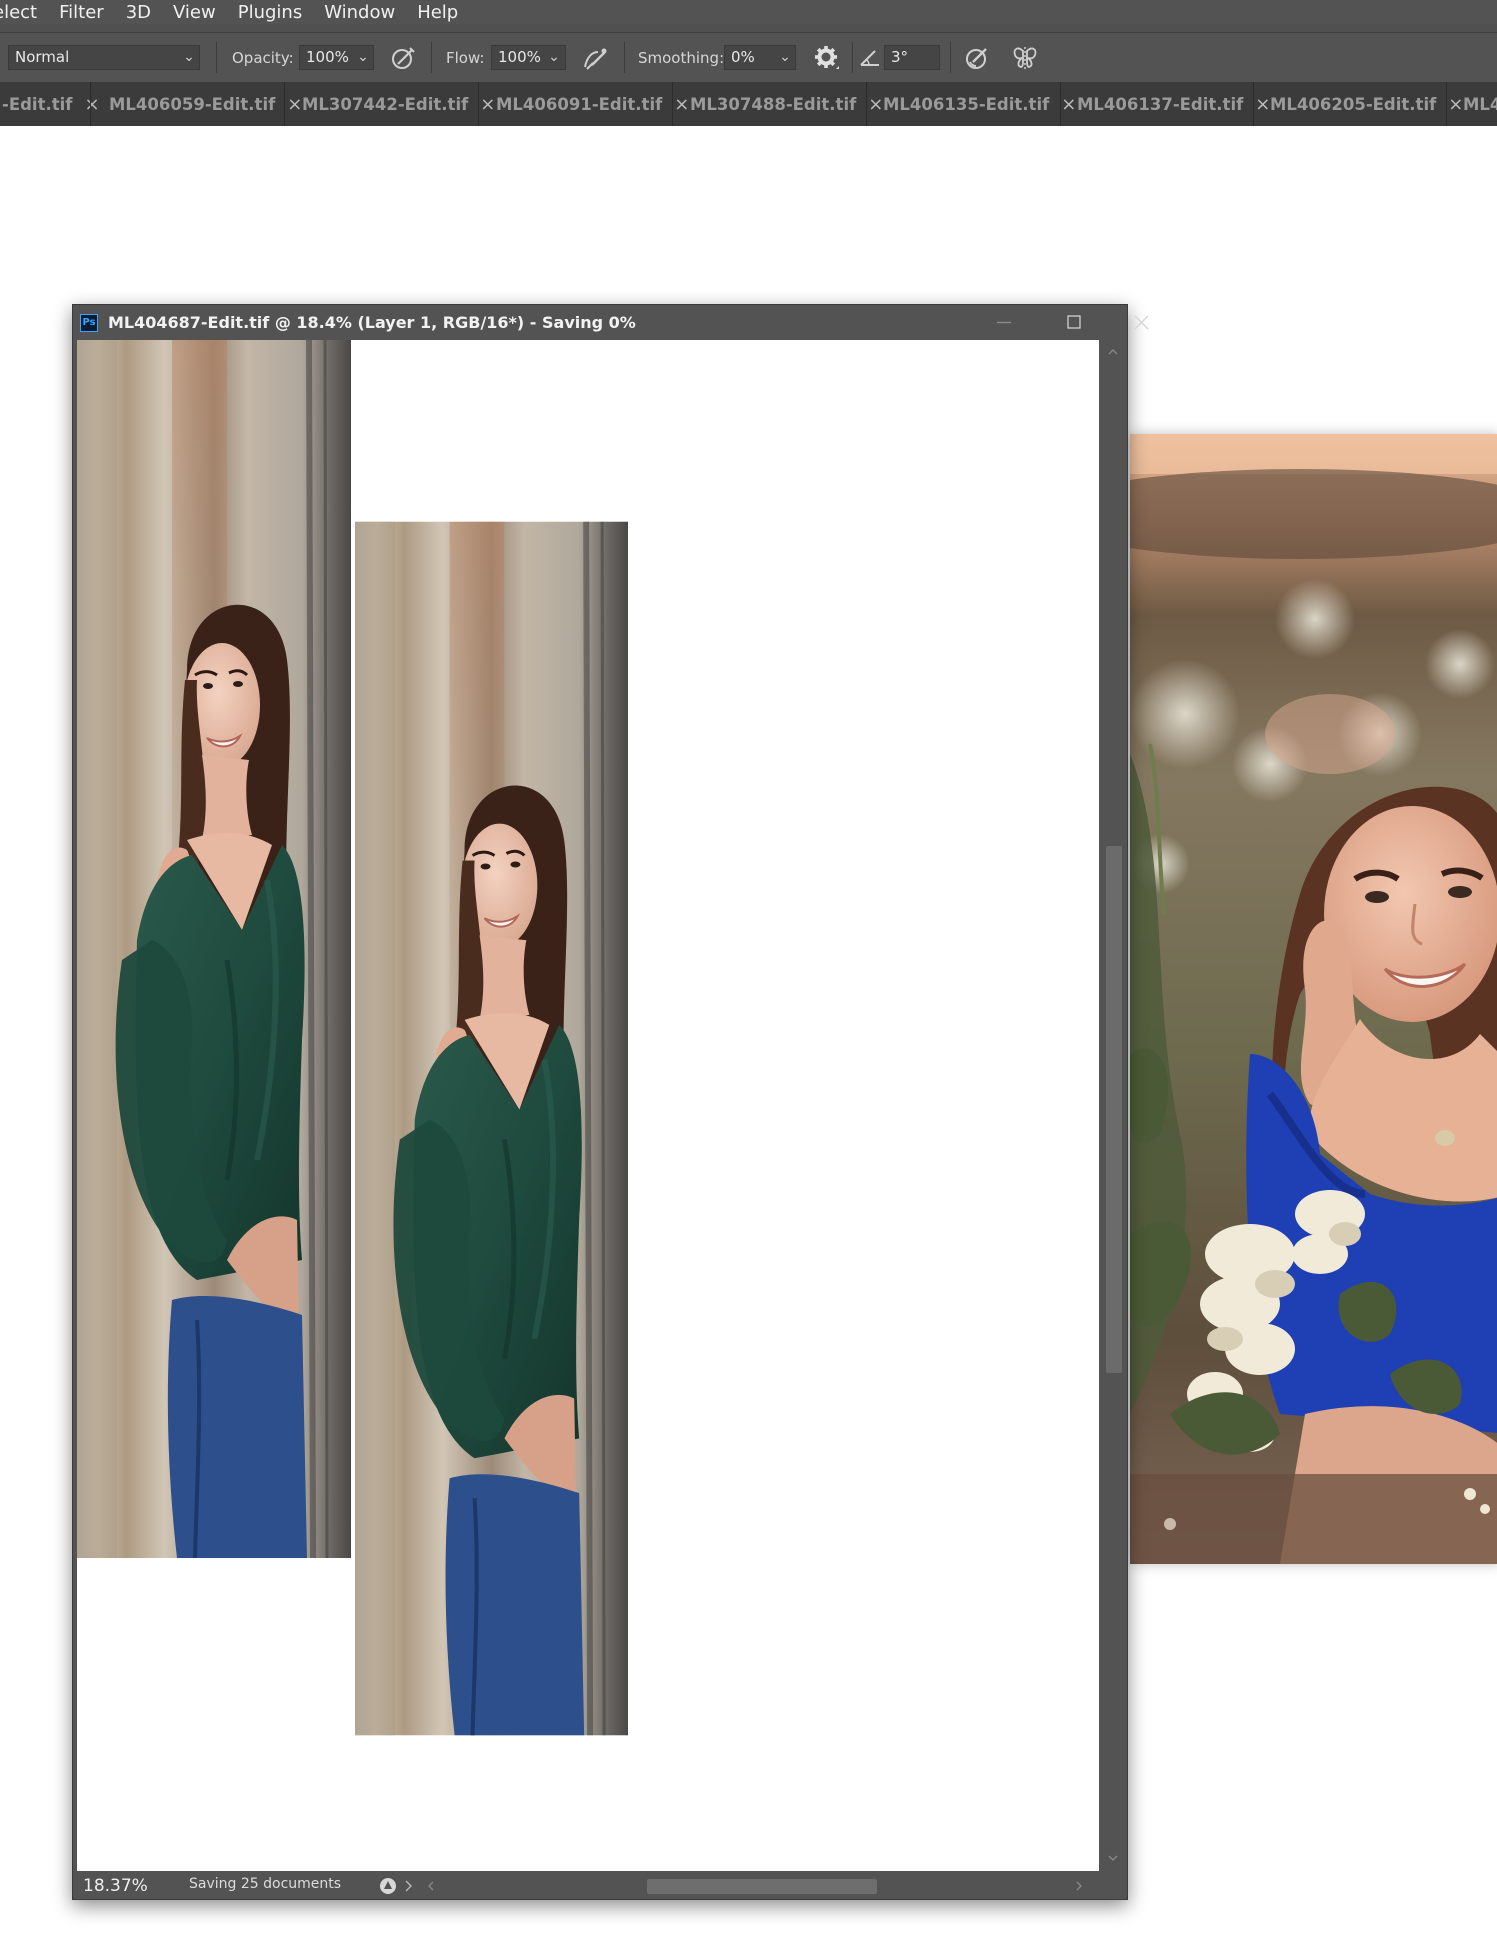 The width and height of the screenshot is (1497, 1941). Describe the element at coordinates (1113, 1858) in the screenshot. I see `scroll-down-icon` at that location.